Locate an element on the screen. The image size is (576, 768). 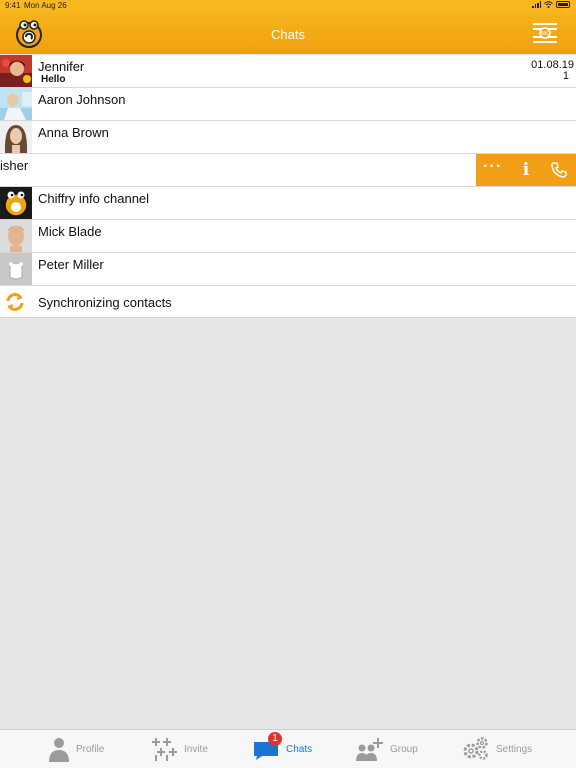
tab-label: Profile is located at coordinates (90, 749).